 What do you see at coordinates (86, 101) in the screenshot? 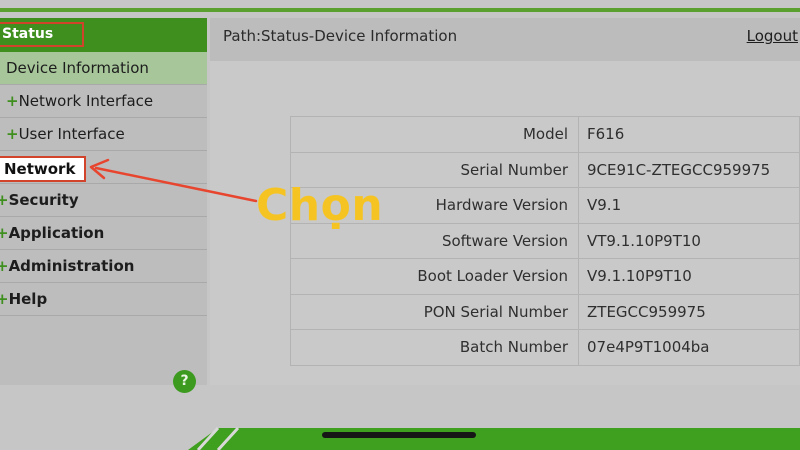
I see `sidebar-item-label: Network Interface` at bounding box center [86, 101].